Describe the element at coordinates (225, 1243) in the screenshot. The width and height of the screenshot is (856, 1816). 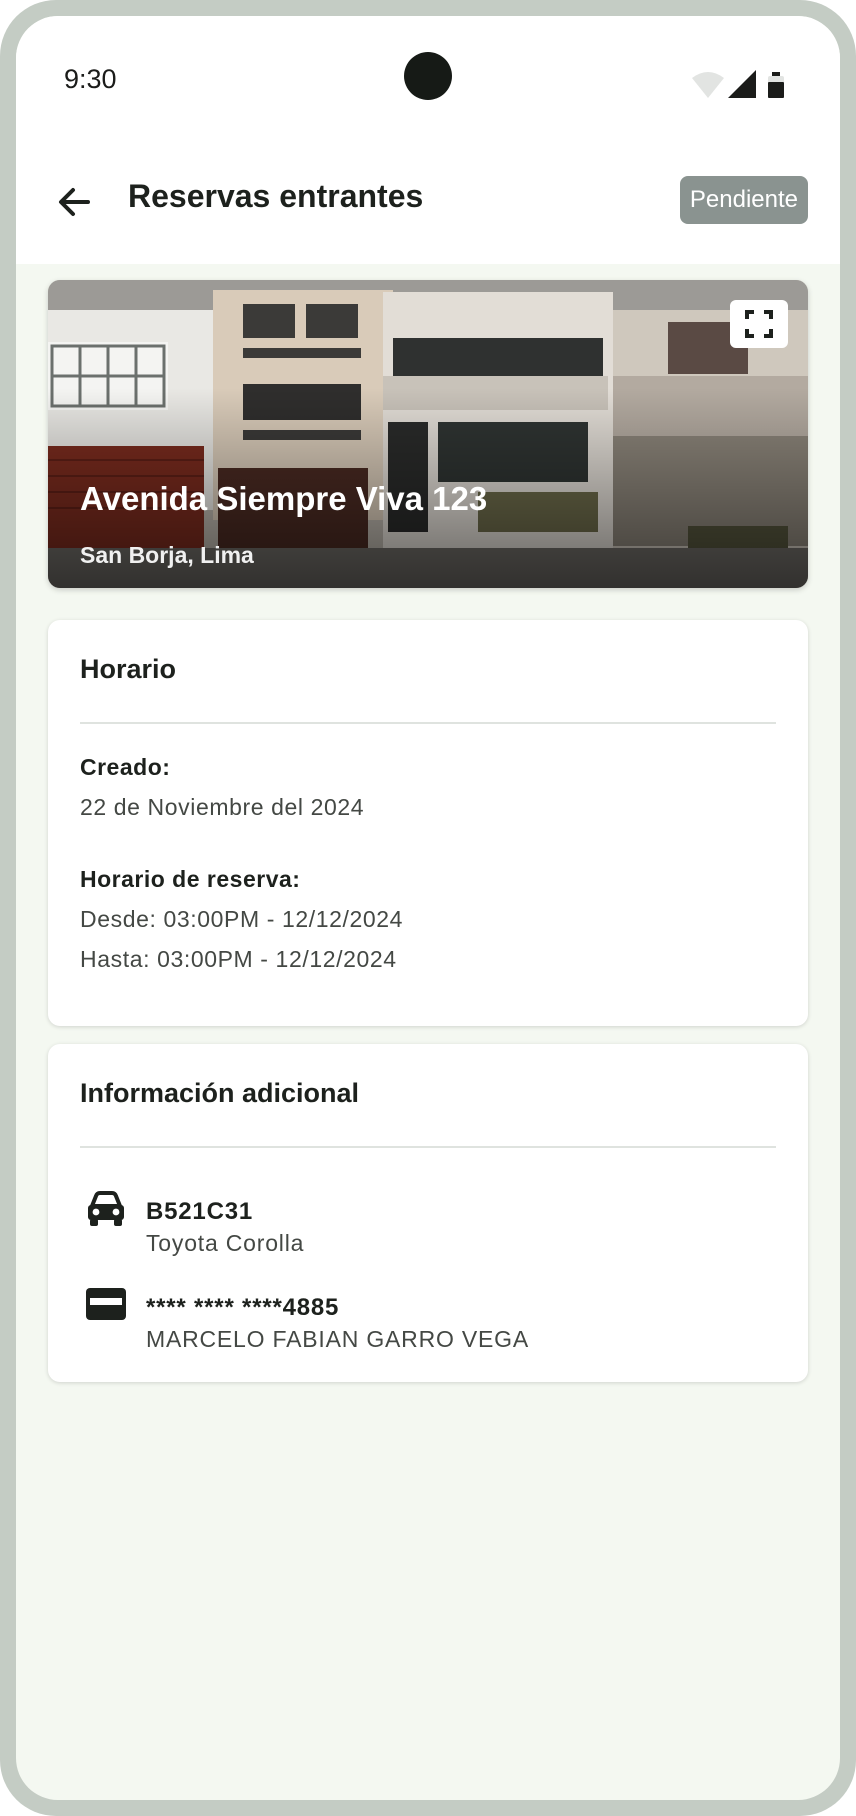
I see `vehicle-model: Toyota Corolla` at that location.